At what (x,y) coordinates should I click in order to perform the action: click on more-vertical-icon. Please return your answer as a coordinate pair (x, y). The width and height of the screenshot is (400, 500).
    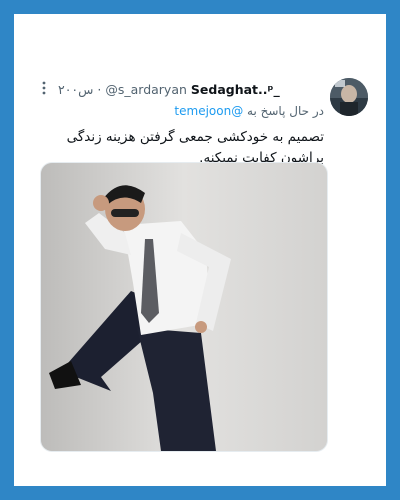
    Looking at the image, I should click on (44, 88).